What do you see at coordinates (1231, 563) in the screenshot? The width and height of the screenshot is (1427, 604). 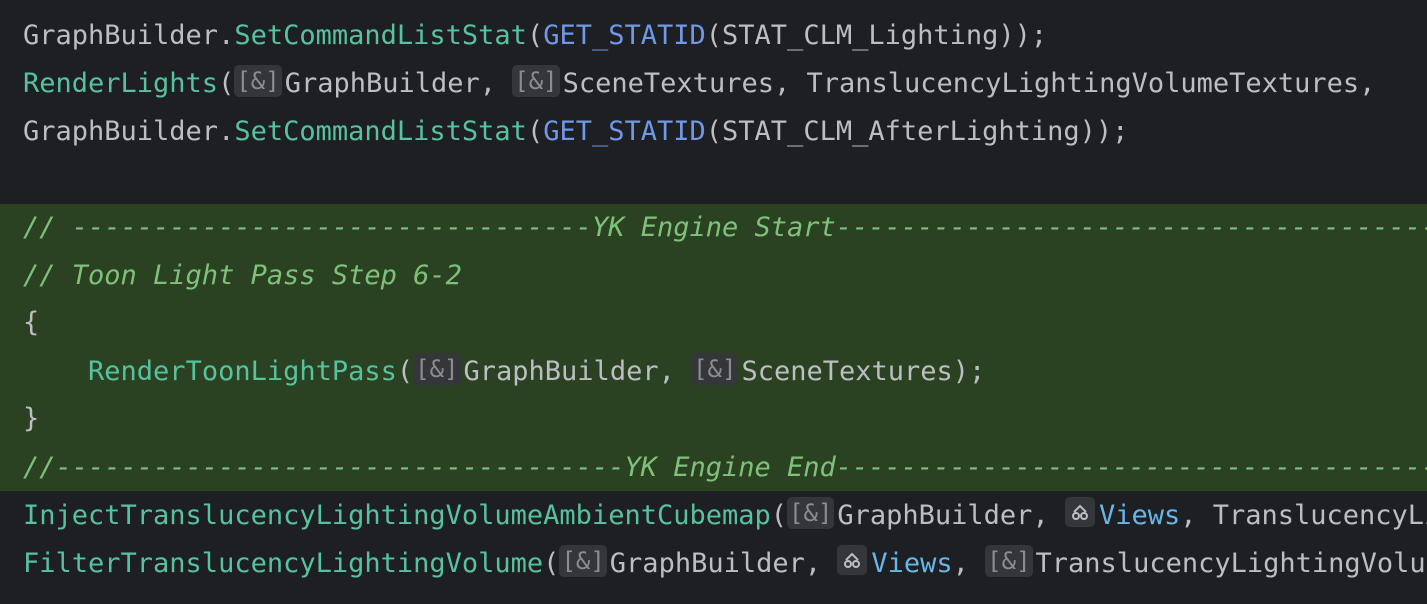 I see `argument: TranslucencyLightingVolumeTextures);` at bounding box center [1231, 563].